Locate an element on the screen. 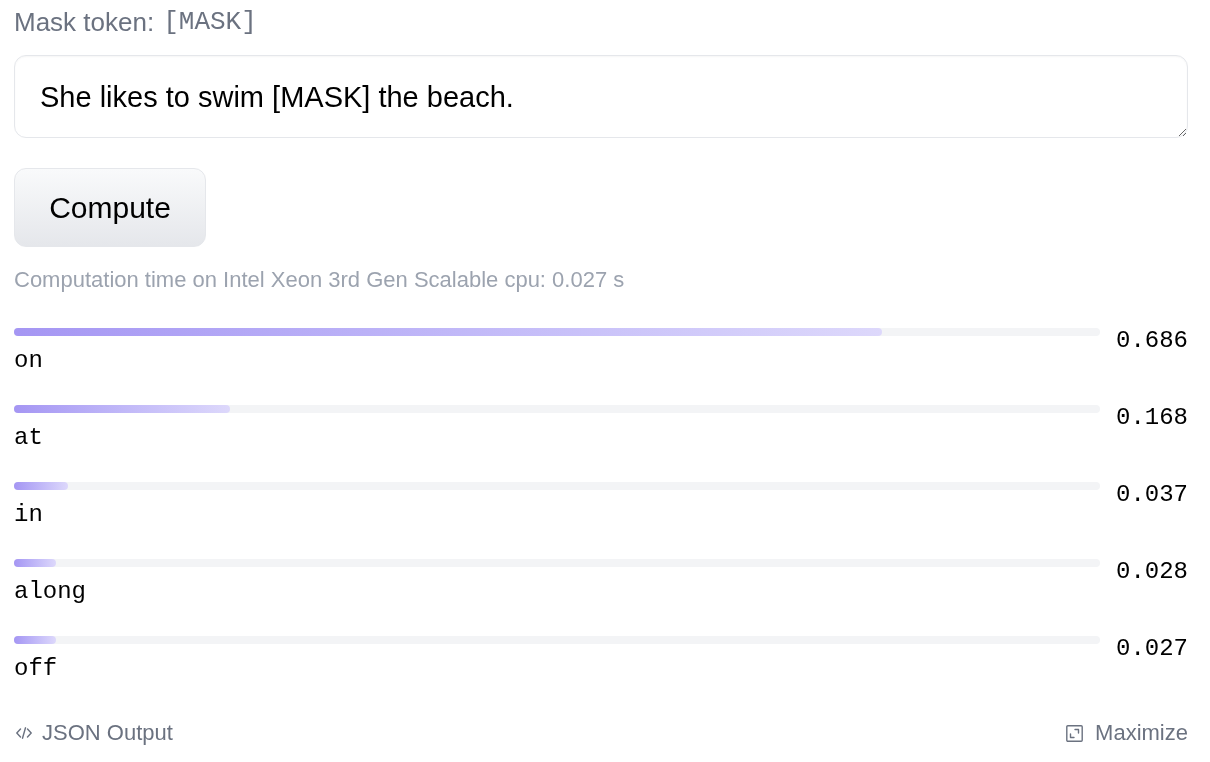  computation-time-text: Computation time on Intel Xeon 3rd Gen Scalable cpu: 0.027 s is located at coordinates (319, 280).